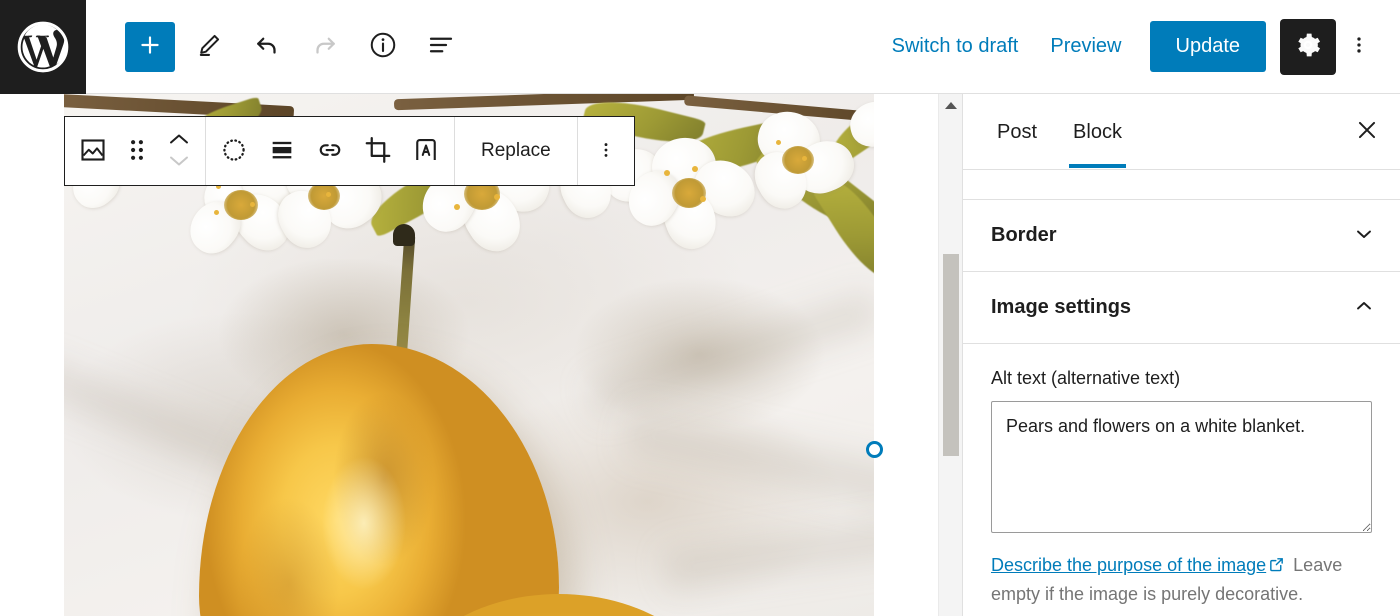 The width and height of the screenshot is (1400, 616). I want to click on replace-button: Replace, so click(516, 151).